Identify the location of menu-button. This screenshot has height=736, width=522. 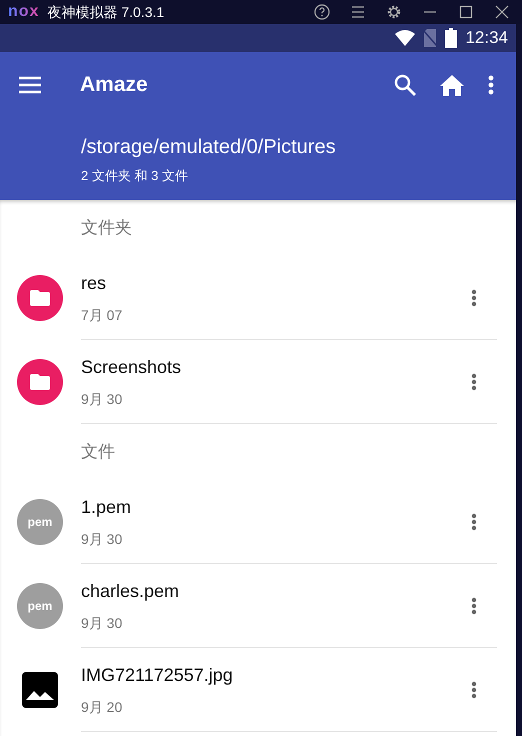
(30, 85).